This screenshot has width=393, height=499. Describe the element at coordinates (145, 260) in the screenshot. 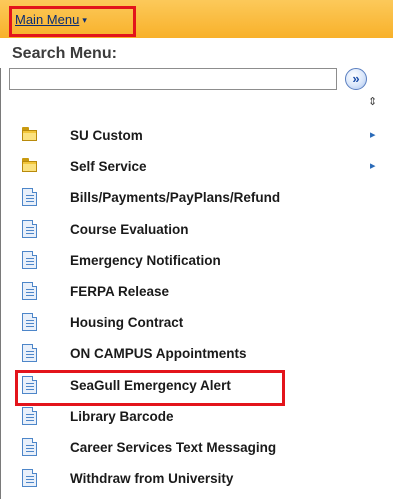

I see `menu-item-label: Emergency Notification` at that location.